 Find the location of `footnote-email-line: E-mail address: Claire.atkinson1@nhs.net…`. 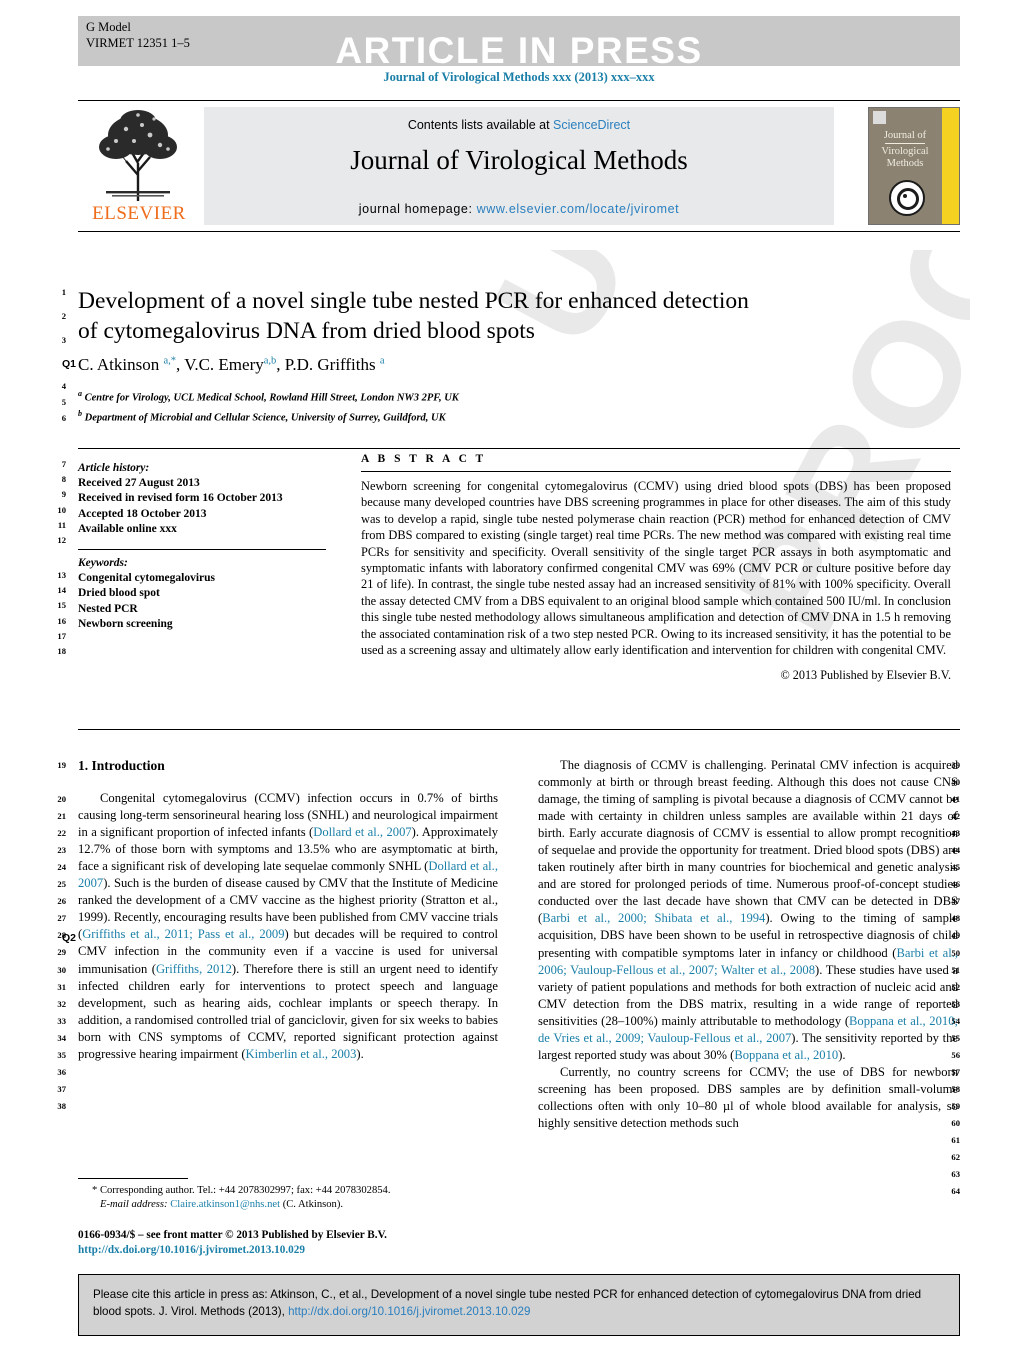

footnote-email-line: E-mail address: Claire.atkinson1@nhs.net… is located at coordinates (288, 1205).